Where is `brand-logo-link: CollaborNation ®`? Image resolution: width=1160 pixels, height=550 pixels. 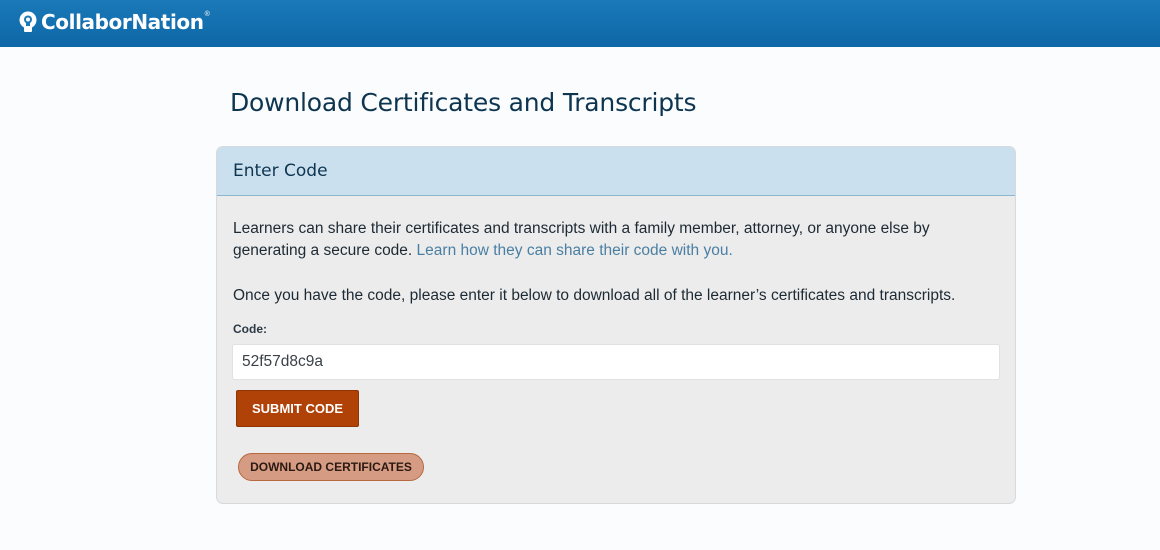
brand-logo-link: CollaborNation ® is located at coordinates (113, 22).